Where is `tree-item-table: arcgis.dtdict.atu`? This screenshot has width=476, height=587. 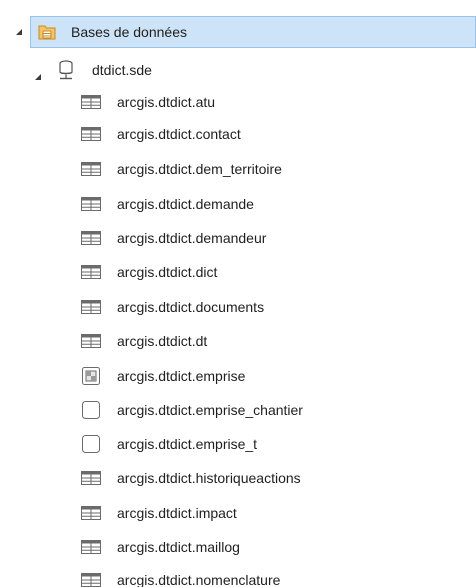 tree-item-table: arcgis.dtdict.atu is located at coordinates (238, 102).